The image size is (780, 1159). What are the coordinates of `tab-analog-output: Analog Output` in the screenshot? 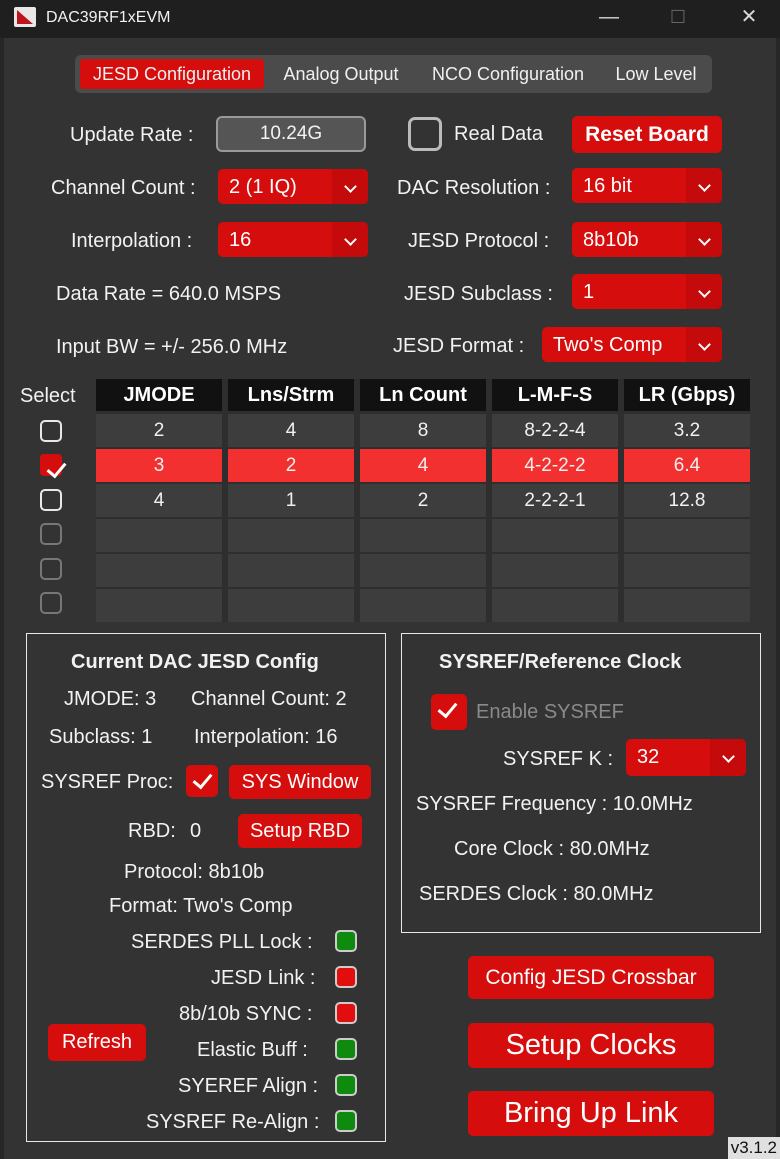 It's located at (341, 74).